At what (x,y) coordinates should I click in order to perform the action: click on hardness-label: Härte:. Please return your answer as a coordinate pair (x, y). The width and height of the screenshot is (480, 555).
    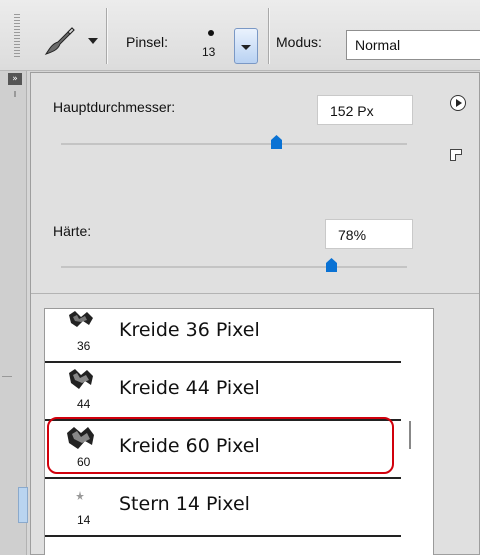
    Looking at the image, I should click on (72, 231).